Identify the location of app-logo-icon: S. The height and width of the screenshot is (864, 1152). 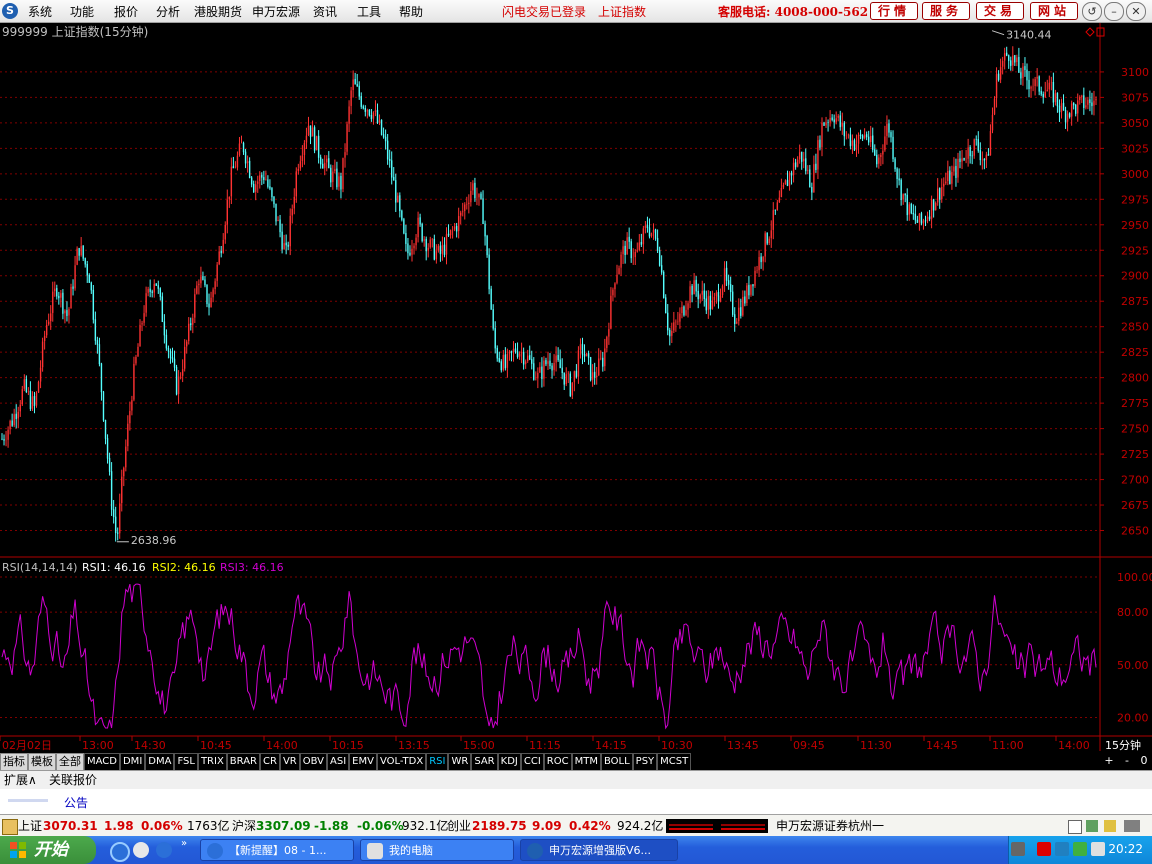
(10, 11).